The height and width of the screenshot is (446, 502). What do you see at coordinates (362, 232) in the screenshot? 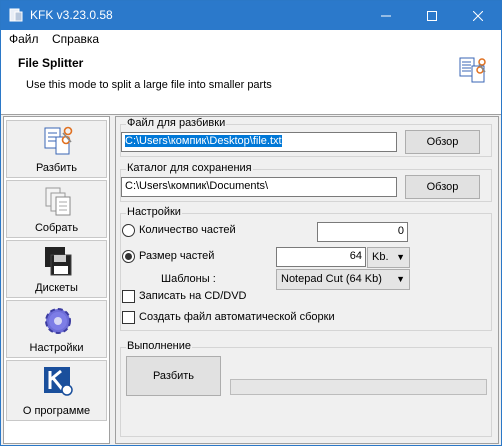
I see `part-count-input: 0` at bounding box center [362, 232].